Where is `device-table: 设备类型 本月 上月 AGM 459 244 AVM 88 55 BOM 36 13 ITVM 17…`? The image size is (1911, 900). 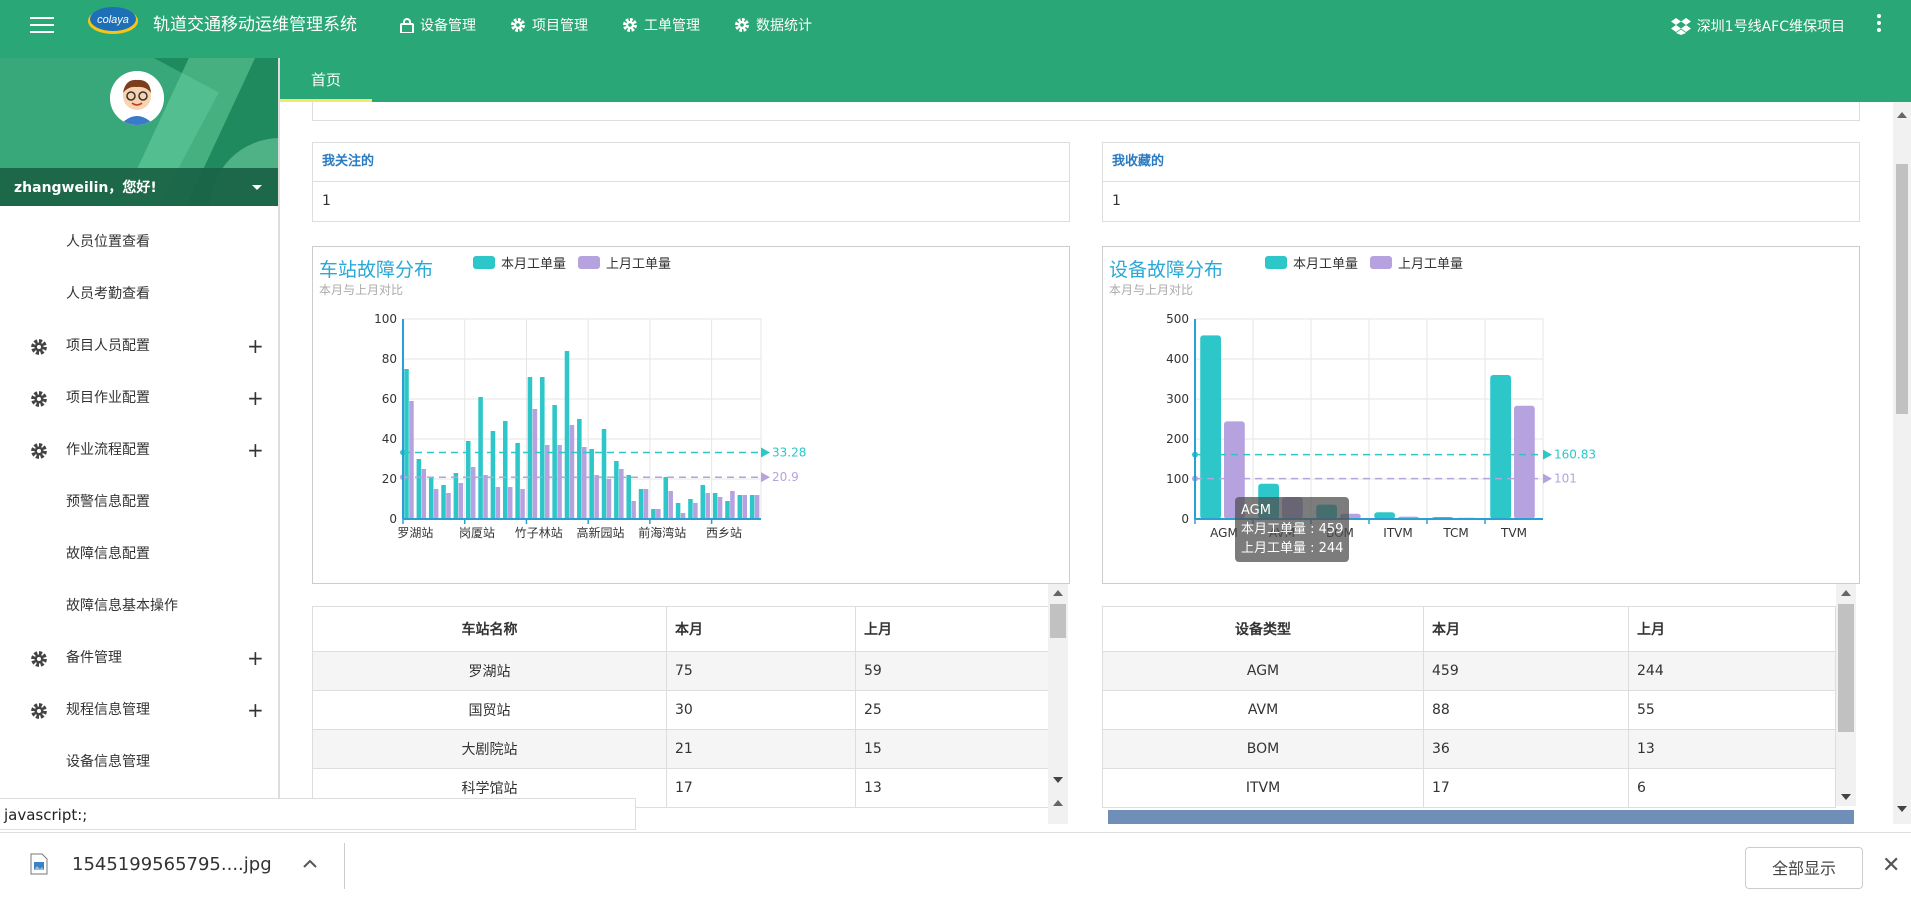
device-table: 设备类型 本月 上月 AGM 459 244 AVM 88 55 BOM 36 13 ITVM 17… is located at coordinates (1469, 707).